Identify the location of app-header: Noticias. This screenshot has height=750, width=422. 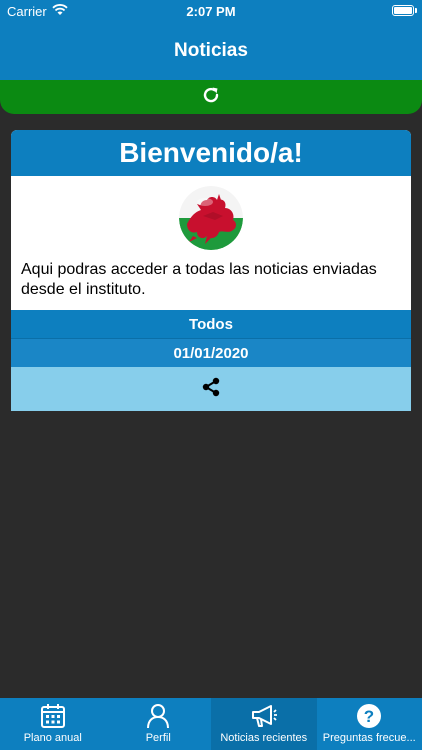
(211, 51).